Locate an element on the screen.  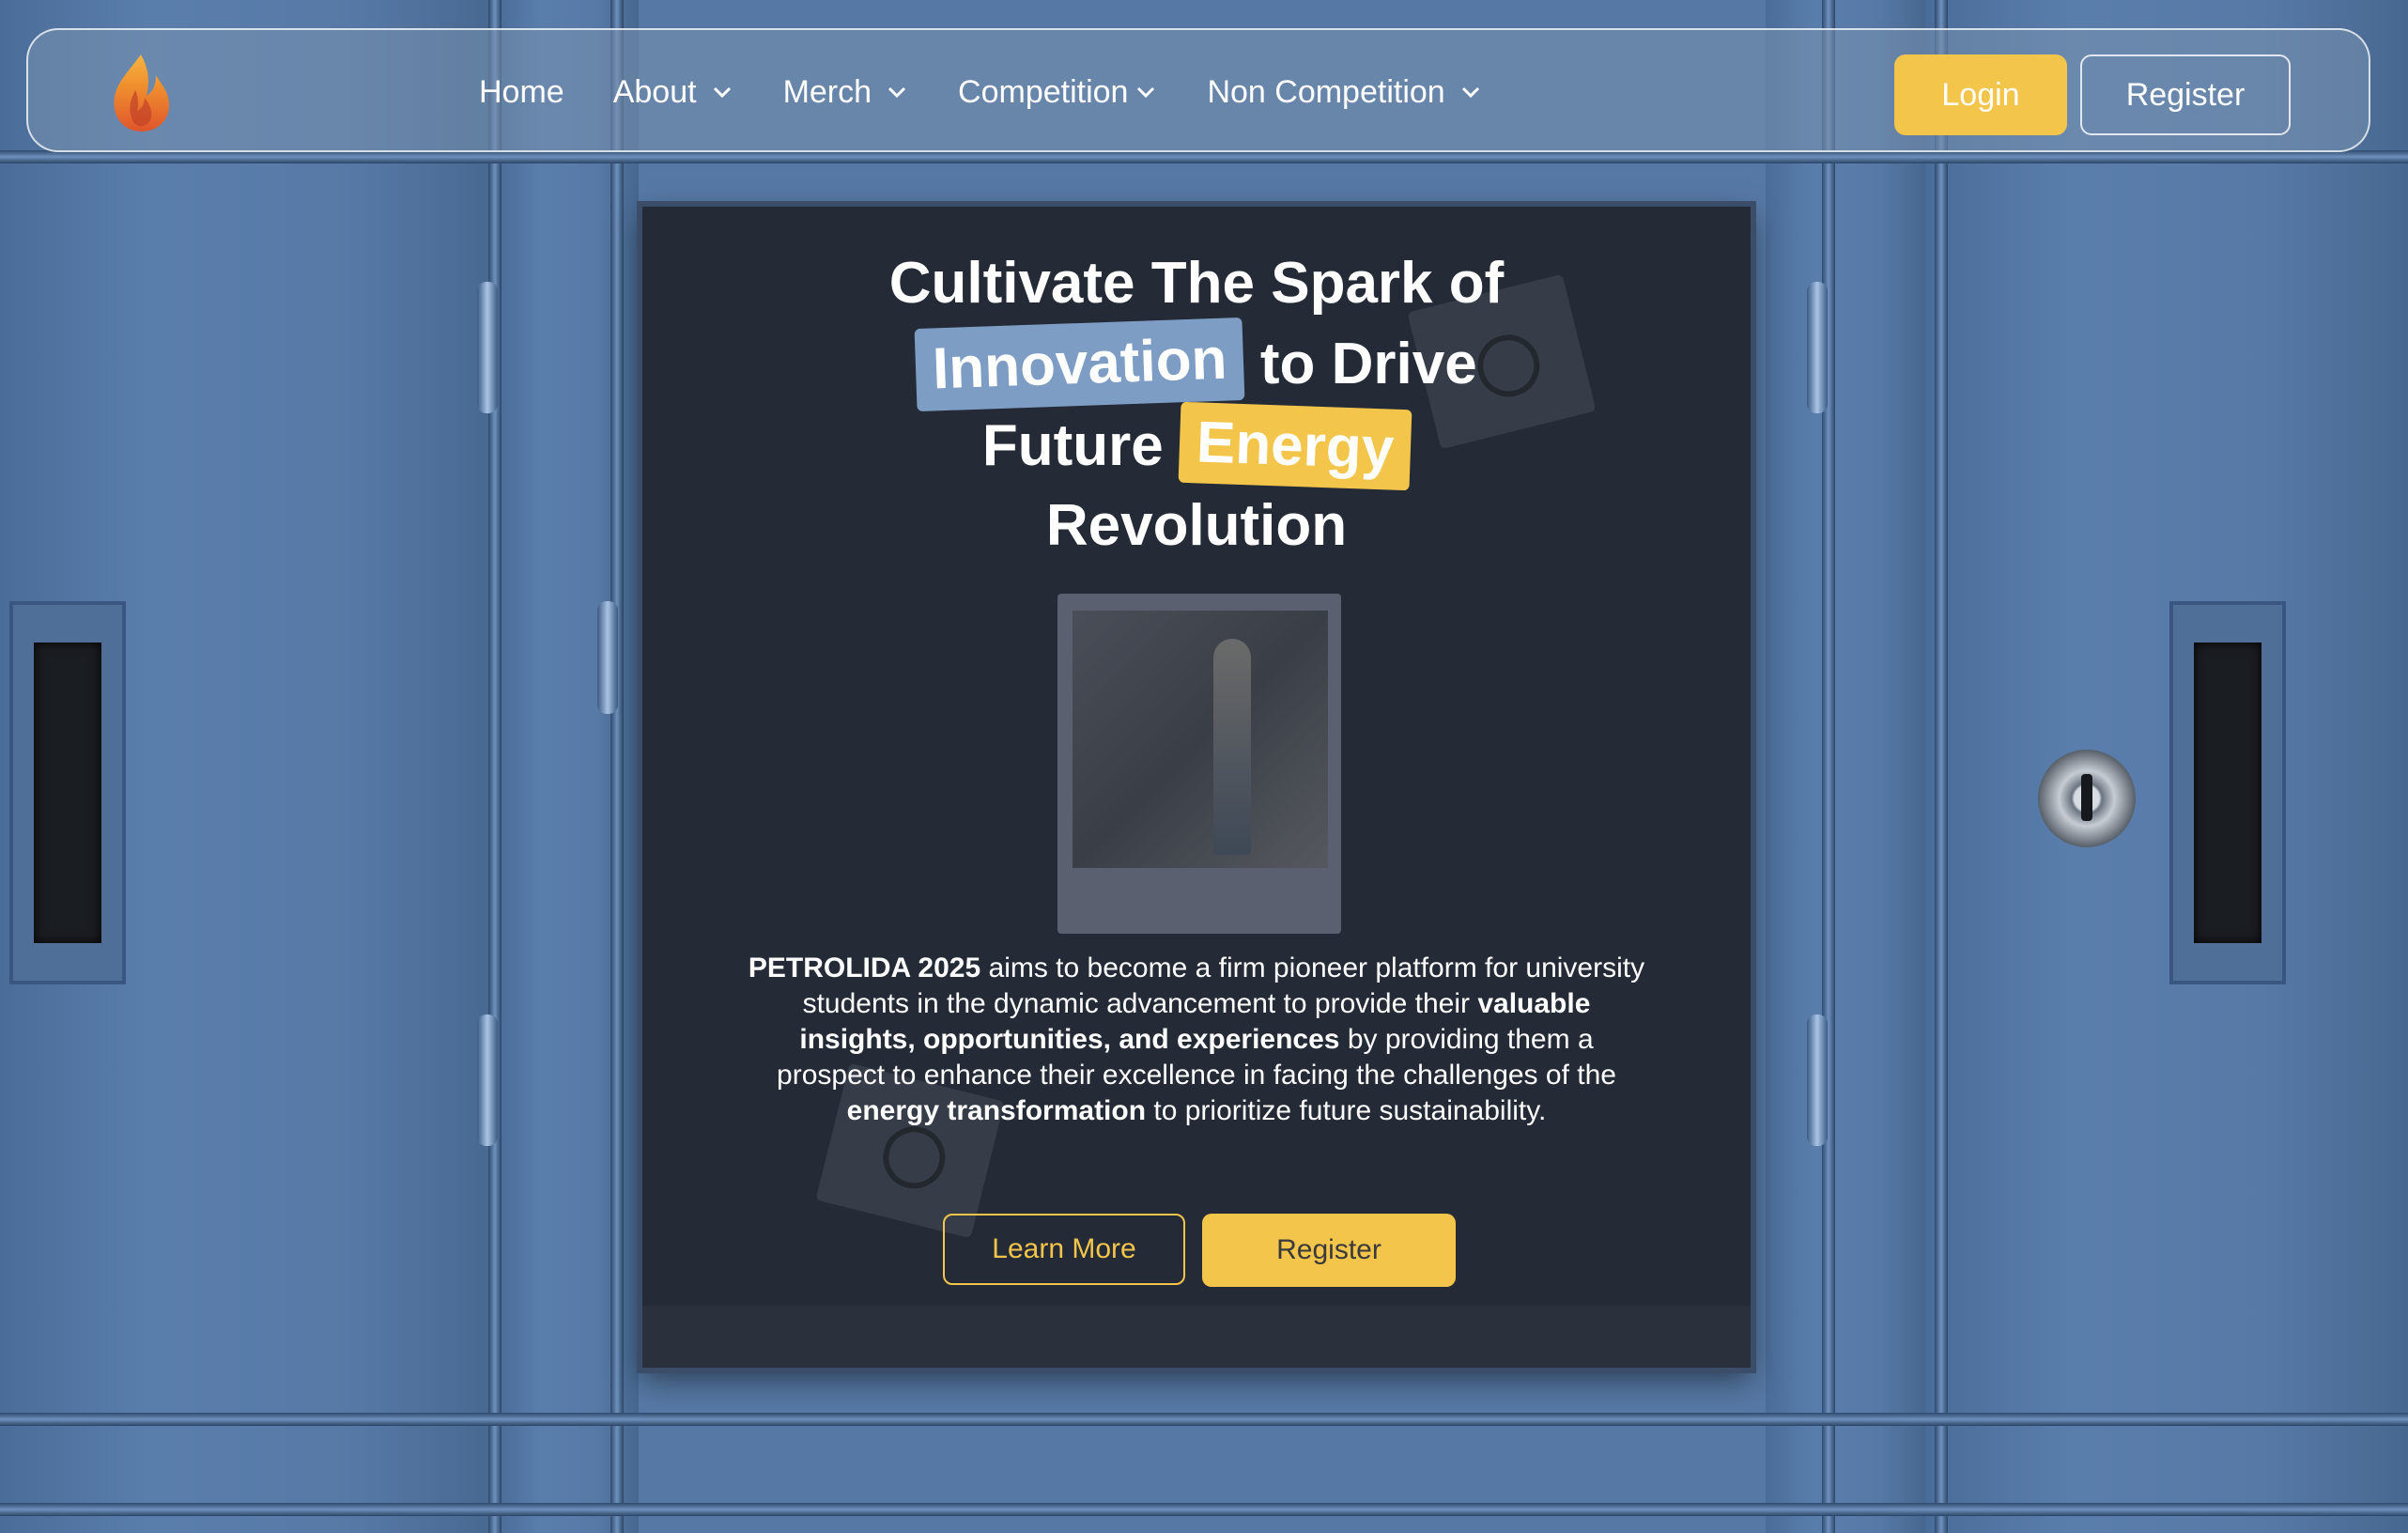
headline-line-4: Revolution is located at coordinates (1196, 525).